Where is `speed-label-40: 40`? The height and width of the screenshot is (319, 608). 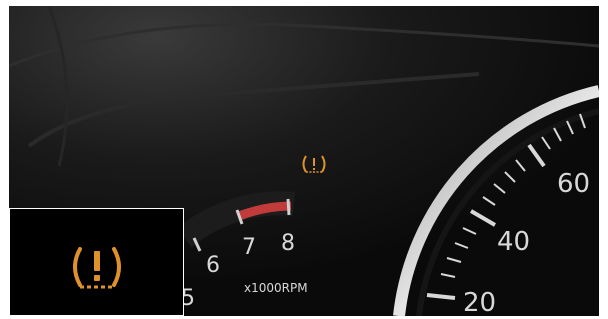
speed-label-40: 40 is located at coordinates (513, 242).